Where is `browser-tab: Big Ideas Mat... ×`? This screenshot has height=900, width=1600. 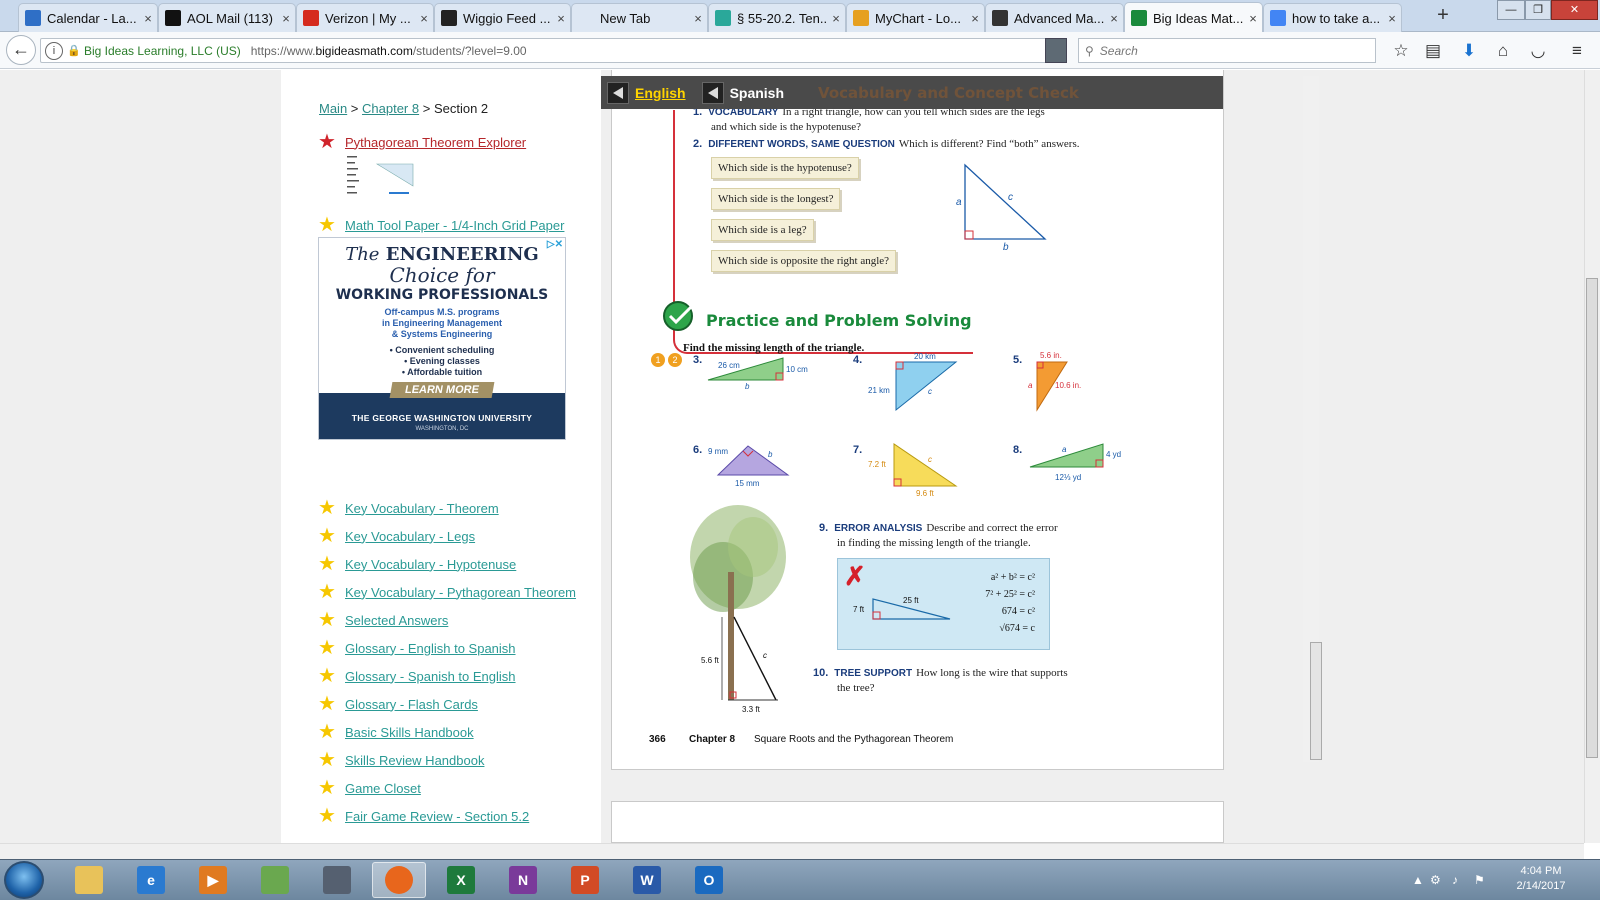
browser-tab: Big Ideas Mat... × is located at coordinates (1193, 17).